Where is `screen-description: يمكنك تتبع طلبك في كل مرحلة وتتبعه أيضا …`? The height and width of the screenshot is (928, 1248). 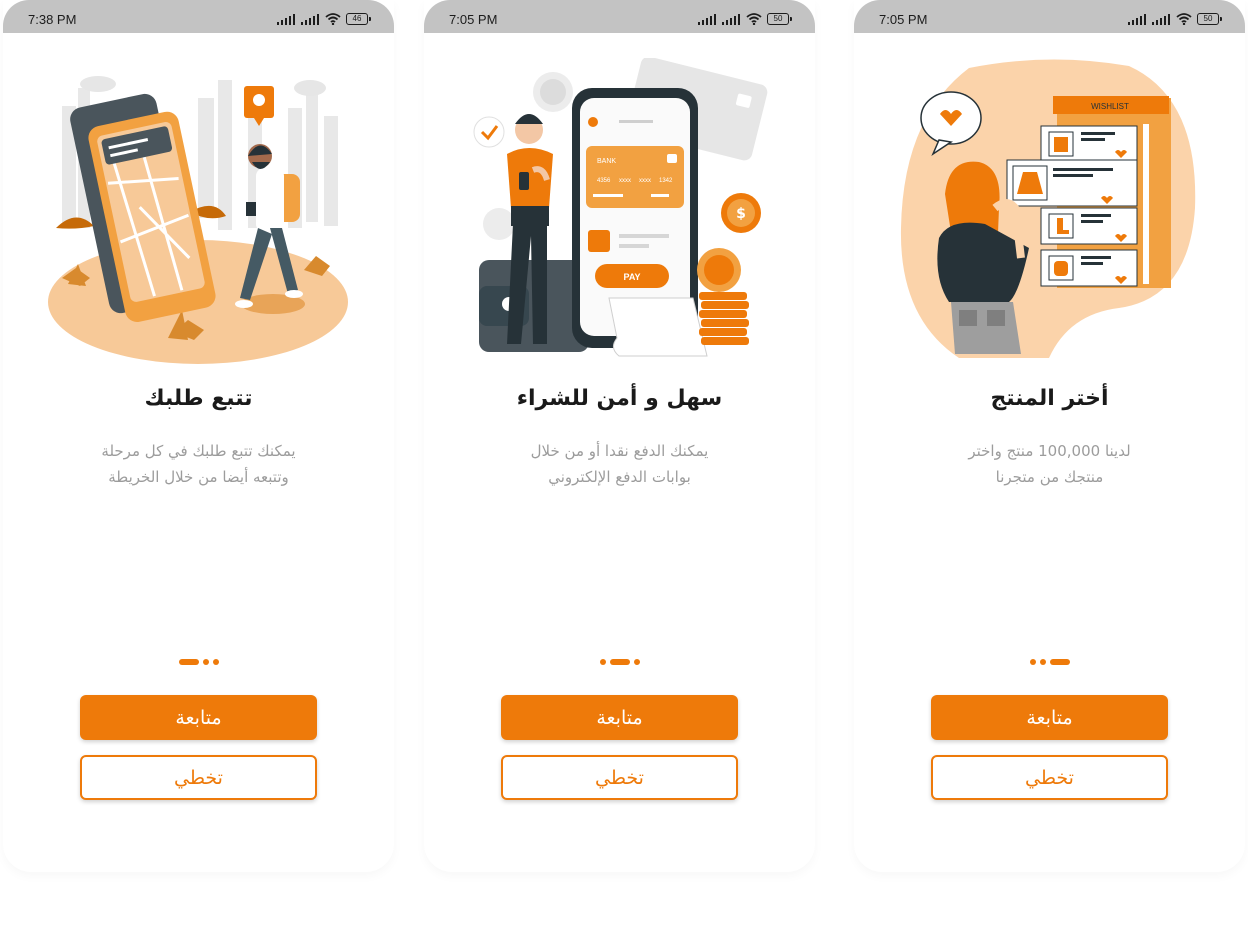
screen-description: يمكنك تتبع طلبك في كل مرحلة وتتبعه أيضا … is located at coordinates (198, 464).